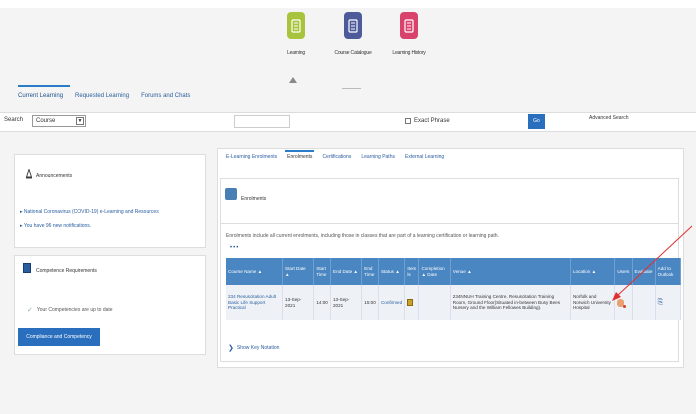 This screenshot has width=696, height=414. I want to click on app-learning: Learning, so click(296, 34).